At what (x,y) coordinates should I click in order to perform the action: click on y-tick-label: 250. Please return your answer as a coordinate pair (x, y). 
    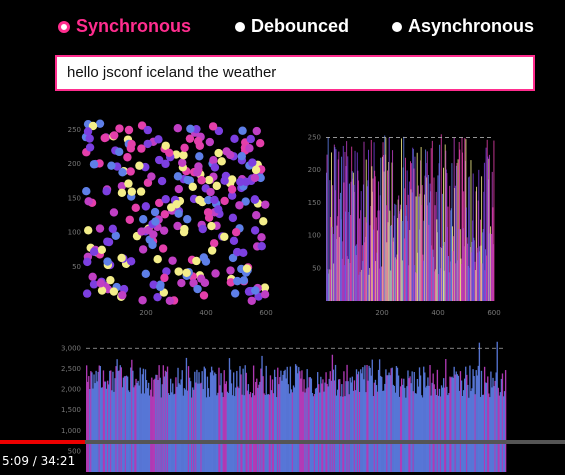
    Looking at the image, I should click on (314, 138).